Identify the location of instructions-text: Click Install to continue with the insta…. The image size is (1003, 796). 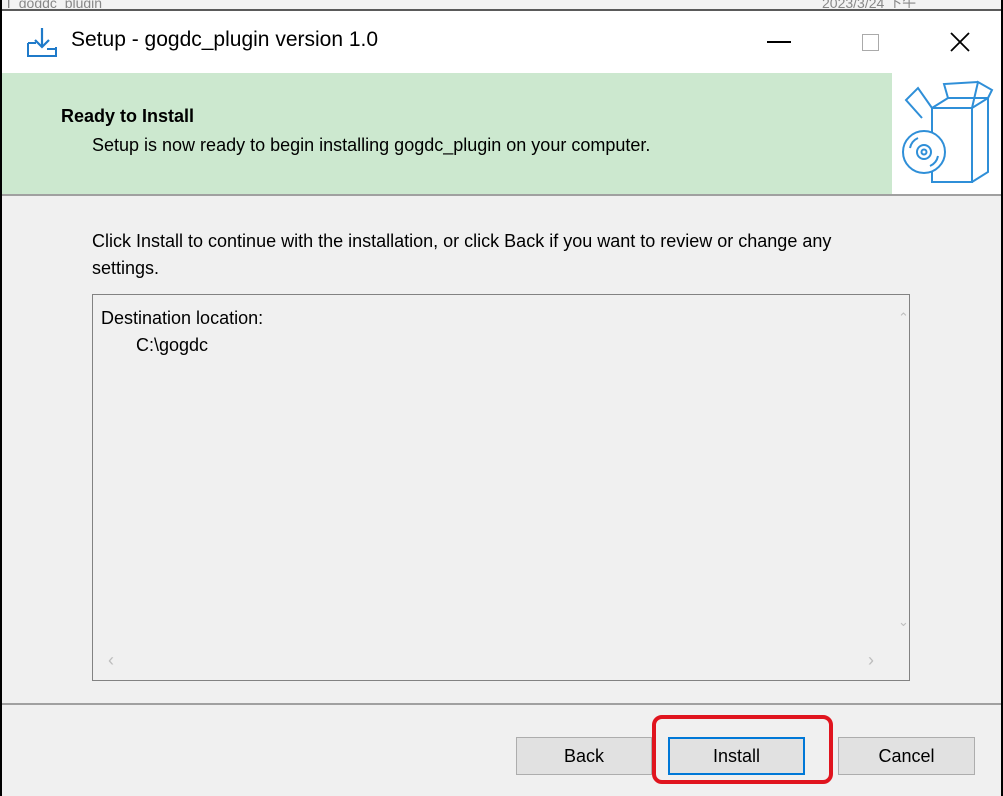
(462, 254).